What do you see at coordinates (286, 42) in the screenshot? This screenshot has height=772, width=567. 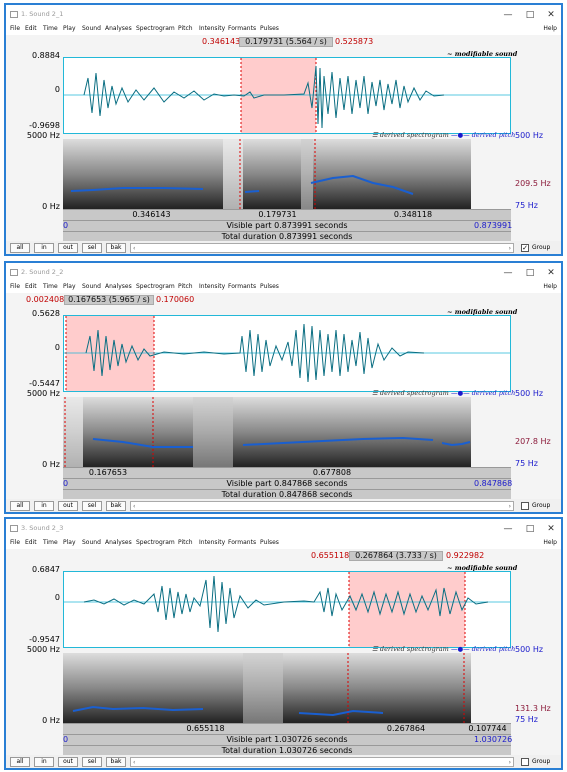 I see `selection-duration-bar: 0.179731 (5.564 / s)` at bounding box center [286, 42].